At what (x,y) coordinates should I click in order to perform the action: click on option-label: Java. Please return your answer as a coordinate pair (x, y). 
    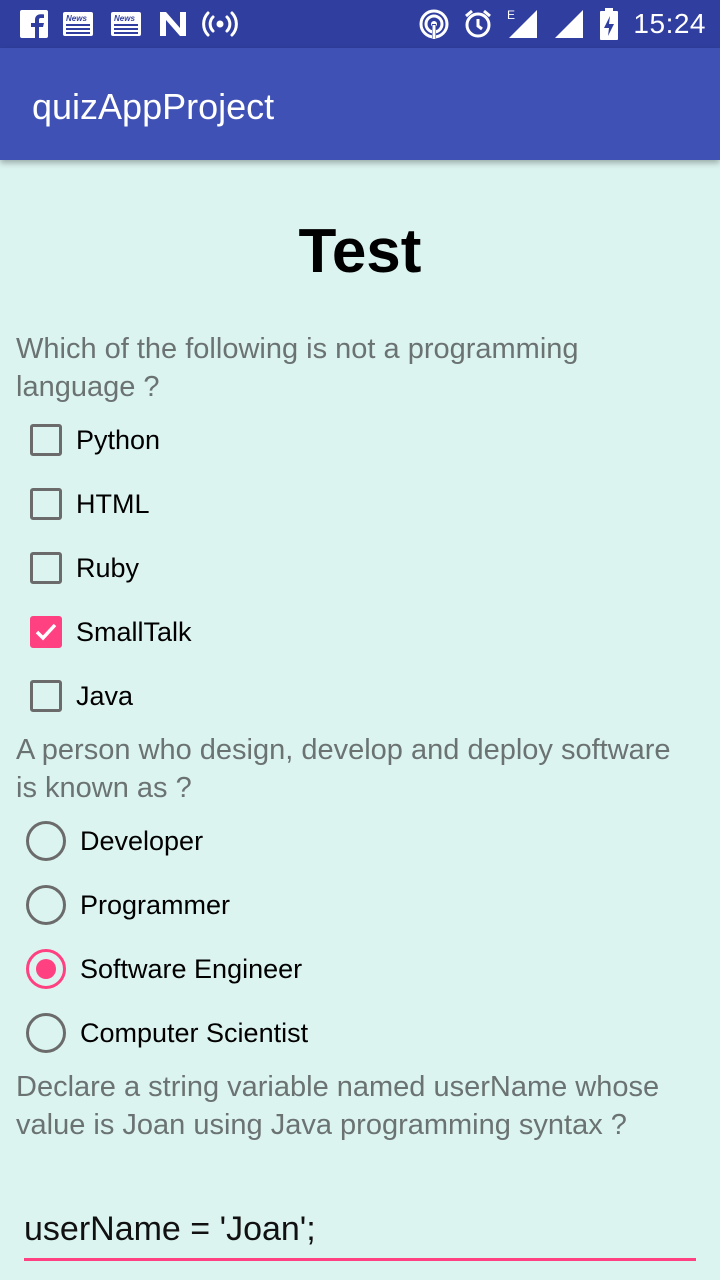
    Looking at the image, I should click on (105, 695).